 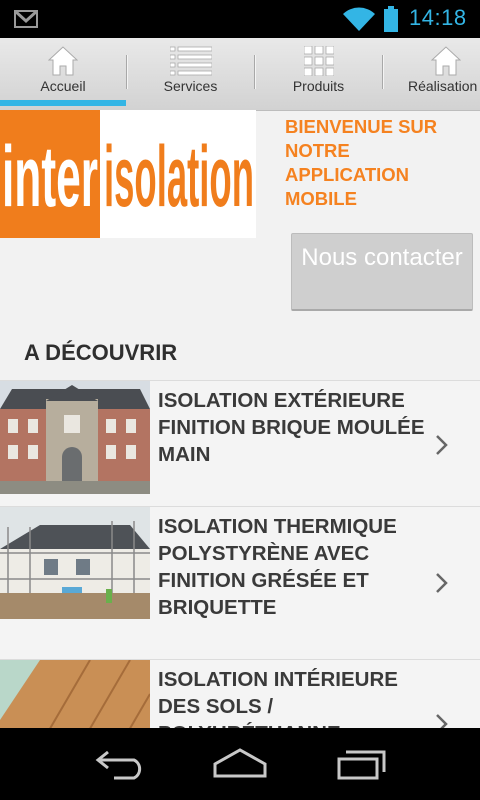 I want to click on status-bar: 14:18, so click(x=240, y=19).